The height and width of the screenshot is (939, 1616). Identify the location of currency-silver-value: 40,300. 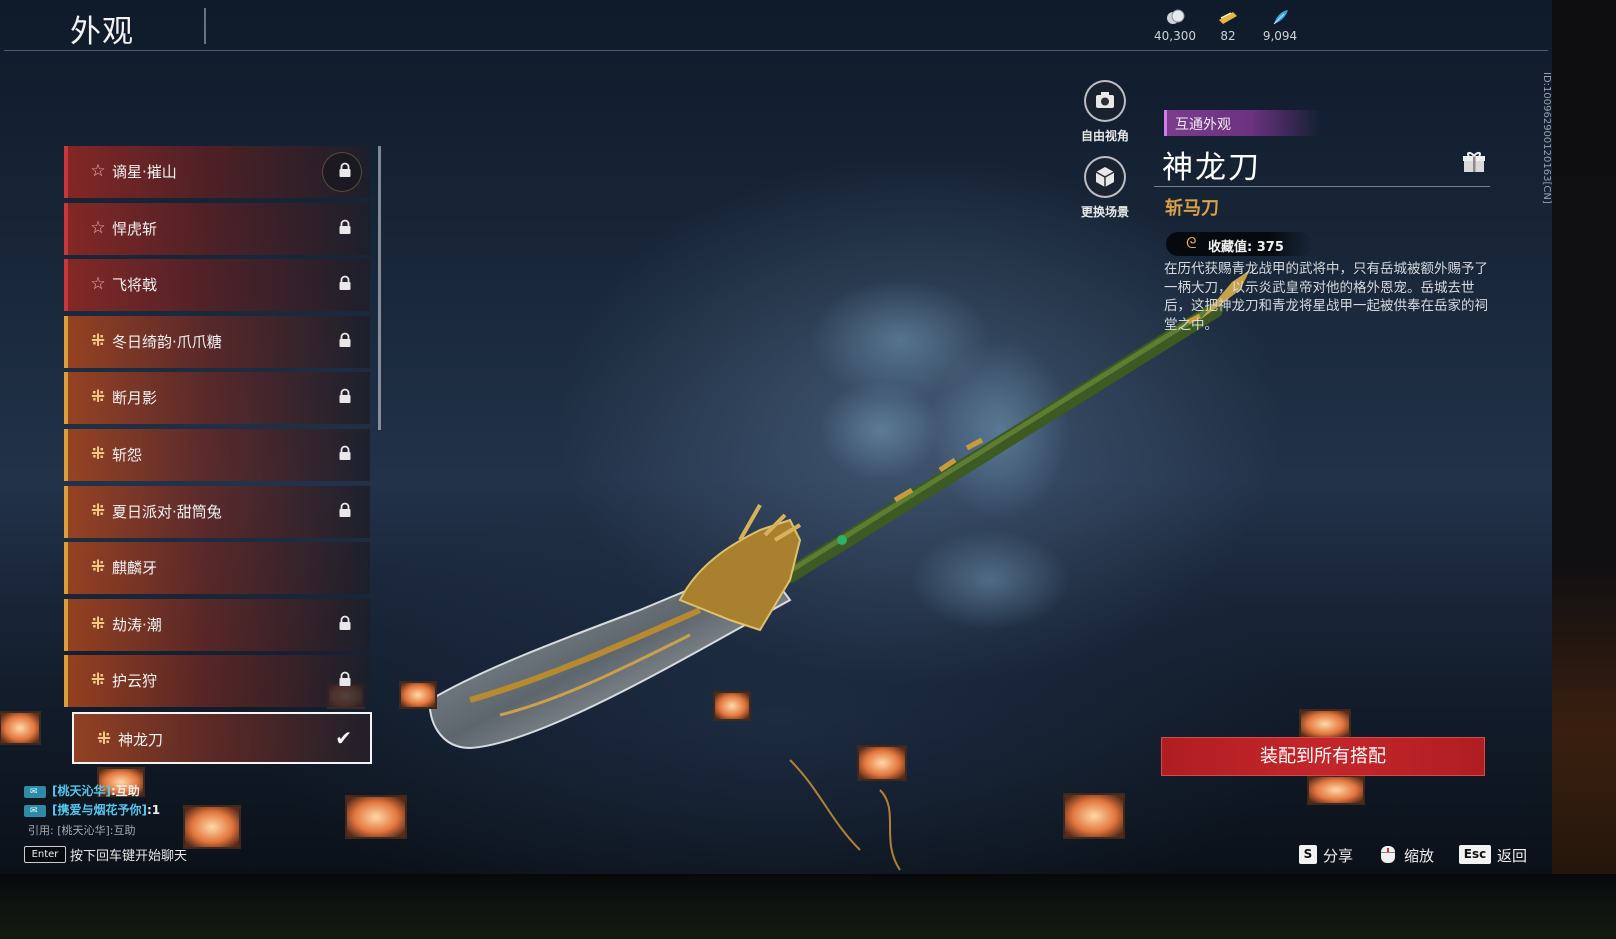
(1175, 36).